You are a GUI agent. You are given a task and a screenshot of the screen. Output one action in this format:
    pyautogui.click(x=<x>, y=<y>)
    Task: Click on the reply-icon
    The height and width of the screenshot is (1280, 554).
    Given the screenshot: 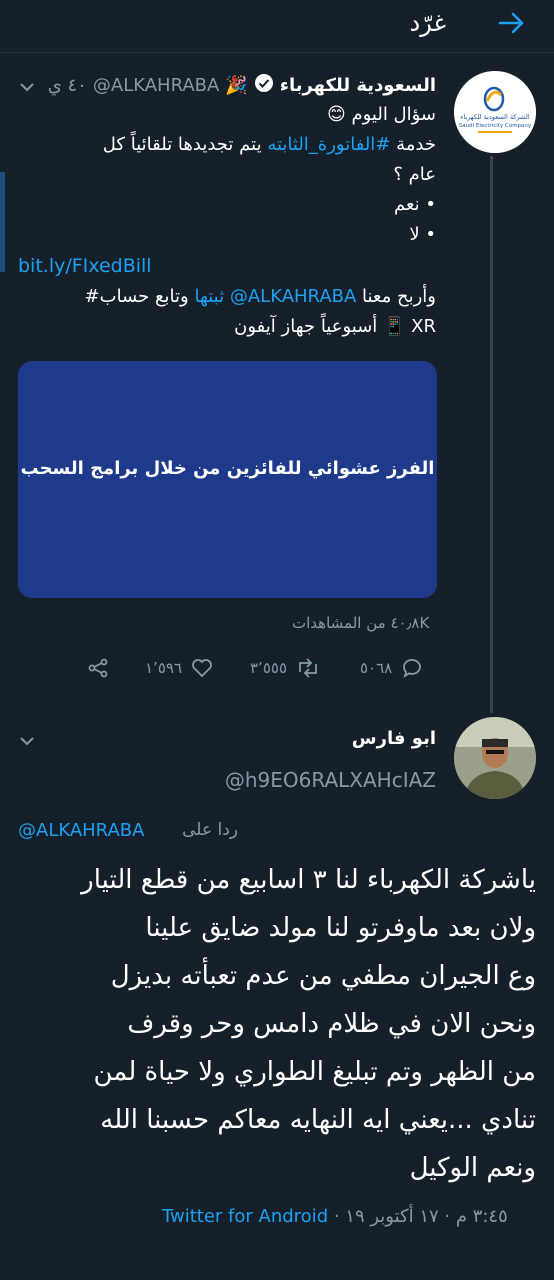 What is the action you would take?
    pyautogui.click(x=412, y=669)
    